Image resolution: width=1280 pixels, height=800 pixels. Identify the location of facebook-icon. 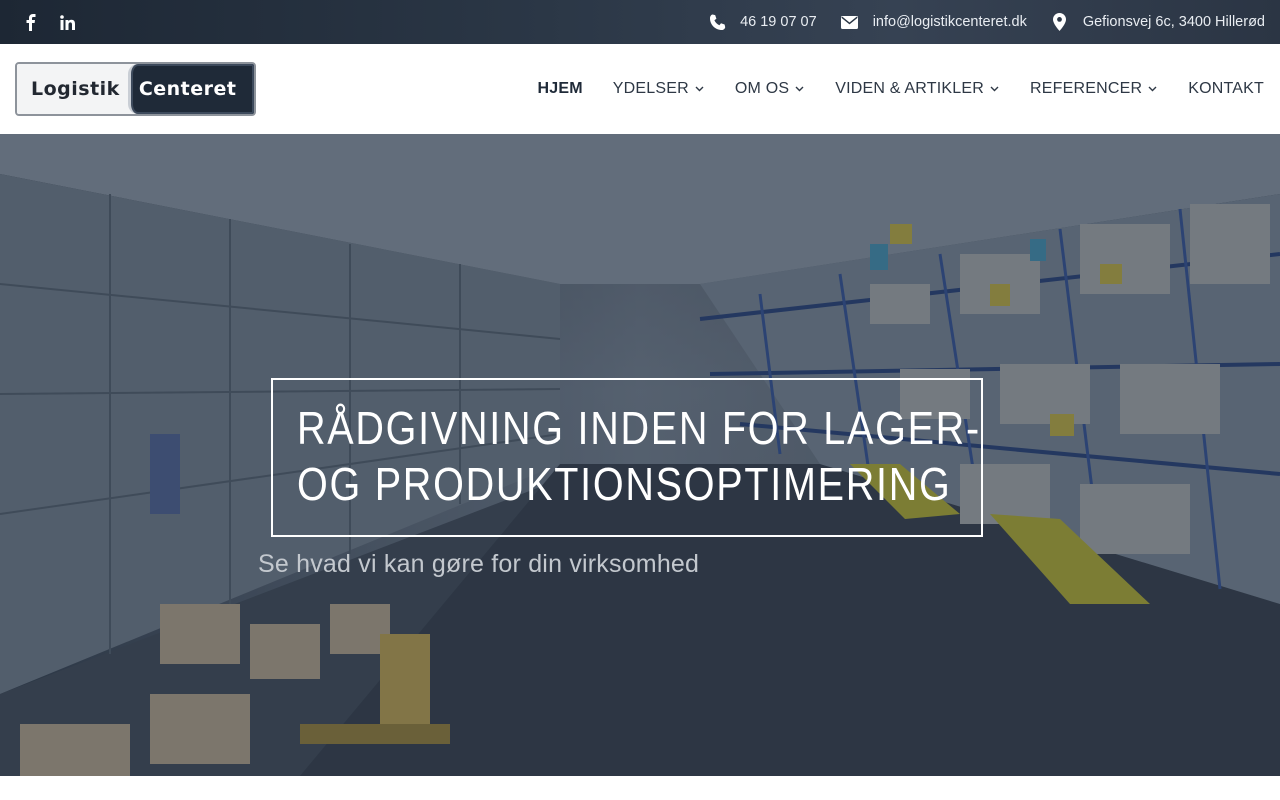
(31, 22).